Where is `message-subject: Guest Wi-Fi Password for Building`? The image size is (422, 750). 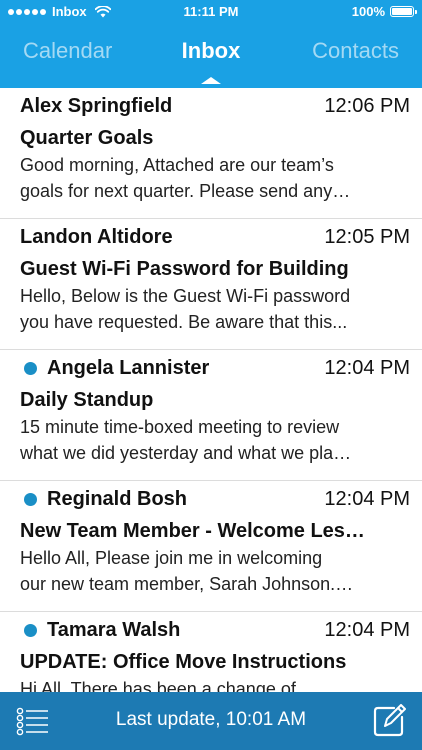
message-subject: Guest Wi-Fi Password for Building is located at coordinates (184, 269).